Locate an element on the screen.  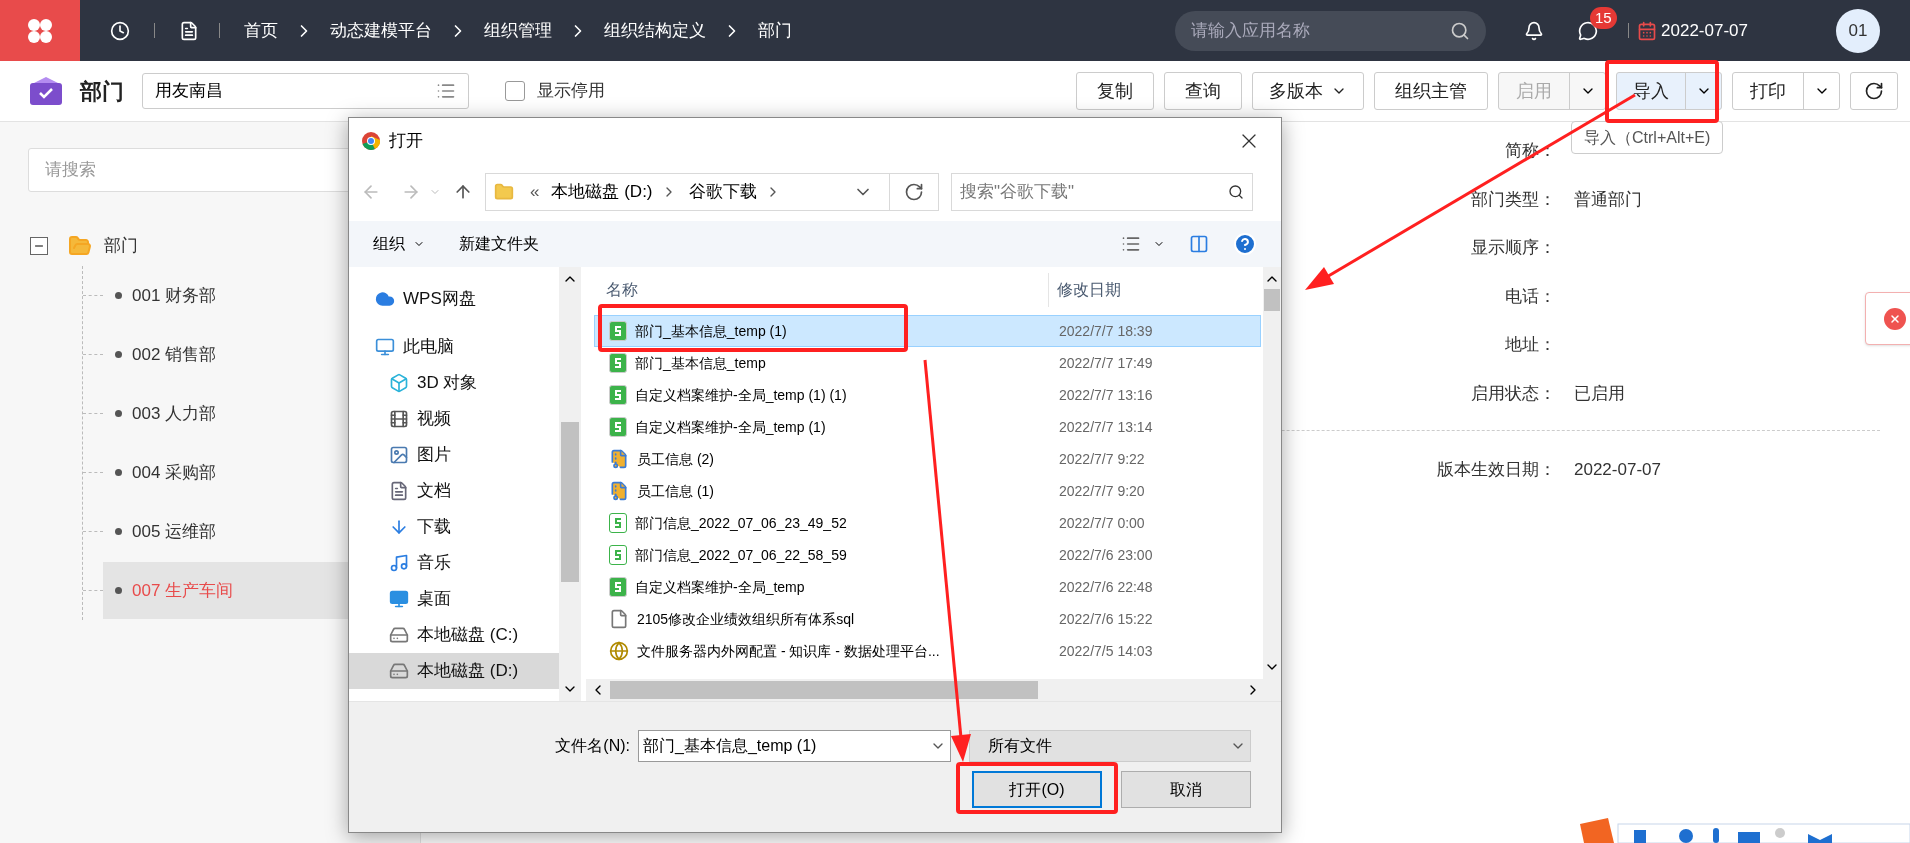
department-icon is located at coordinates (46, 91).